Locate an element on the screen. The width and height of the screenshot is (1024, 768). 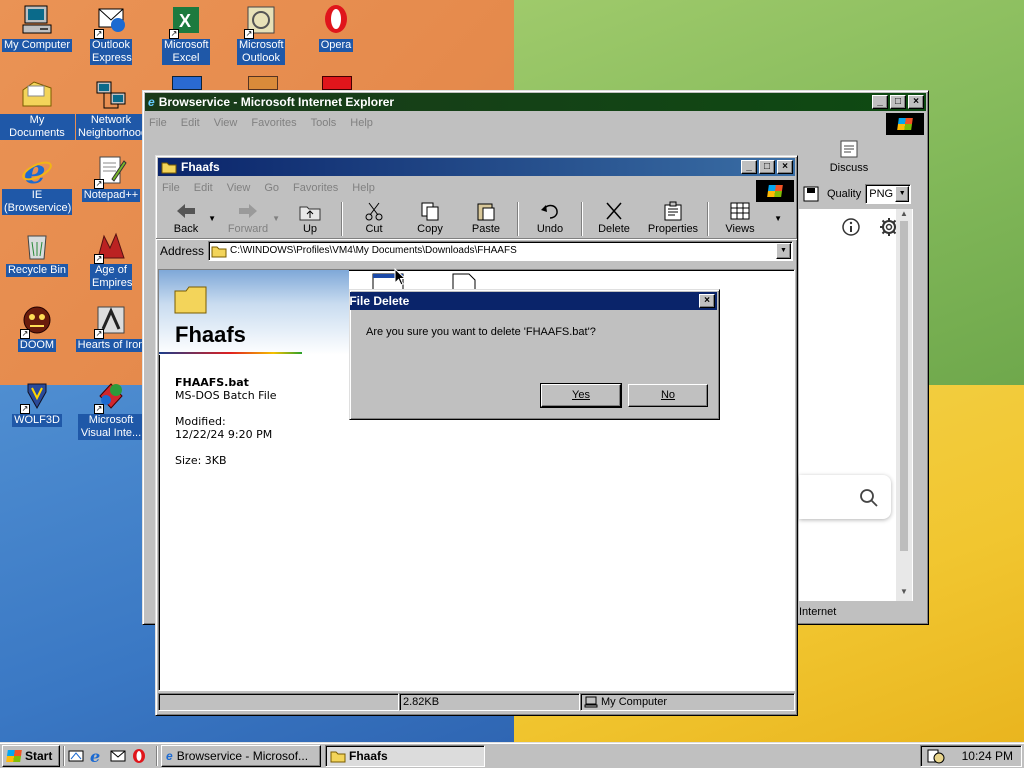
cut-button: Cut is located at coordinates (374, 219).